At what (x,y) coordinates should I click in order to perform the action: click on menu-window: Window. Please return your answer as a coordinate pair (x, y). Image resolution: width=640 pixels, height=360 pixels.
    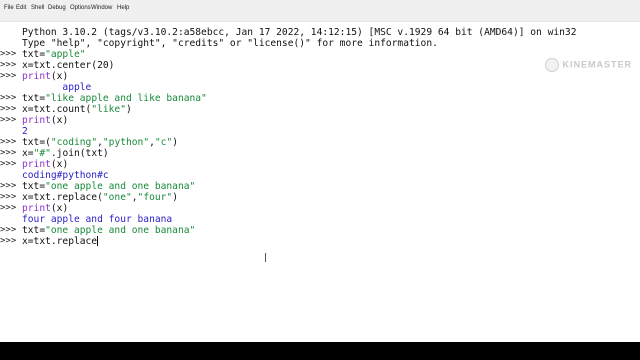
    Looking at the image, I should click on (101, 8).